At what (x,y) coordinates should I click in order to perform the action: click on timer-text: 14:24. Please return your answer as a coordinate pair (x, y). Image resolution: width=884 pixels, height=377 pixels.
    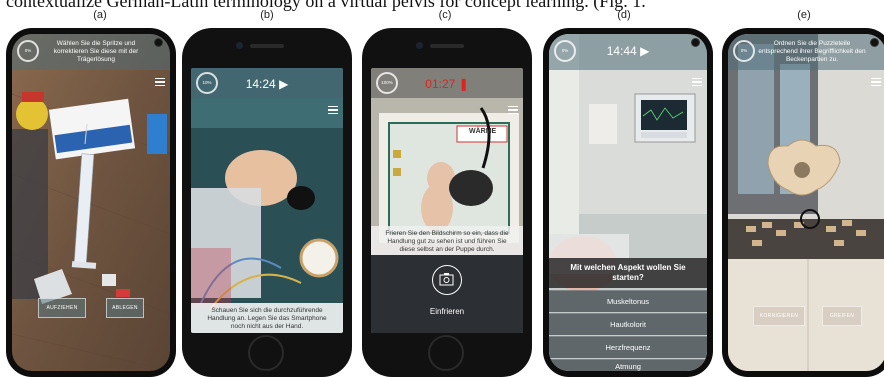
    Looking at the image, I should click on (260, 84).